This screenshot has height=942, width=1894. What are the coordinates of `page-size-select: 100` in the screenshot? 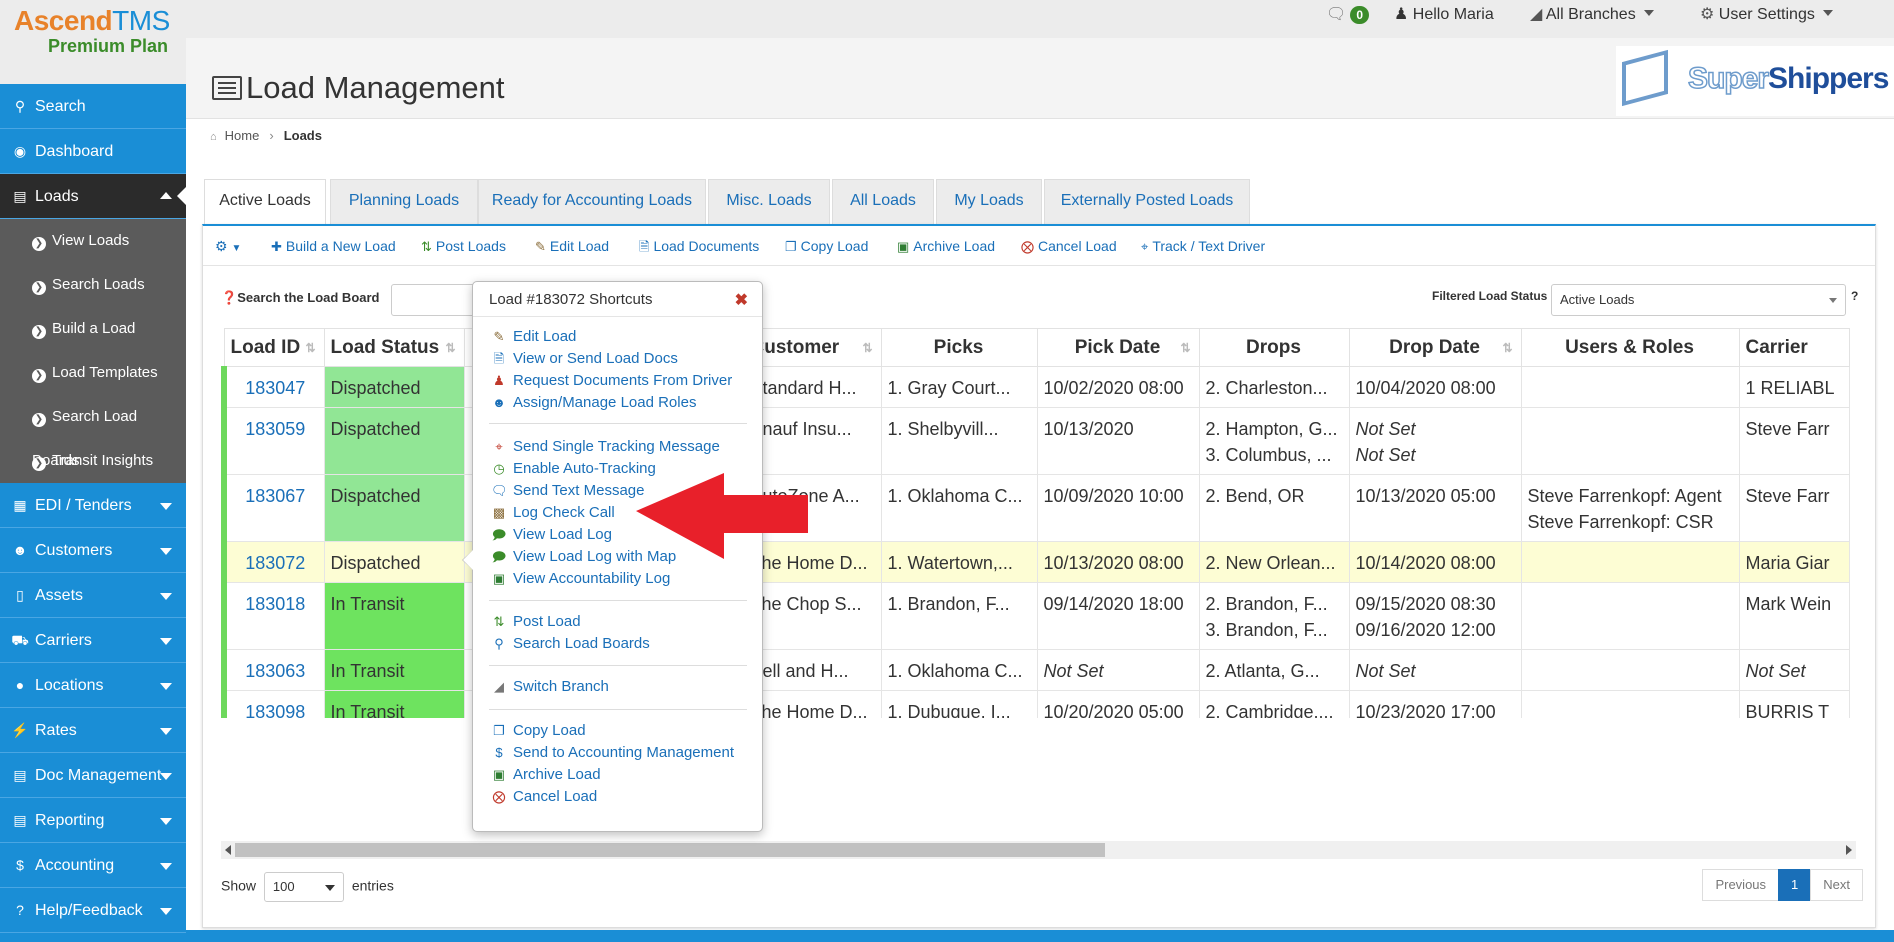 It's located at (303, 887).